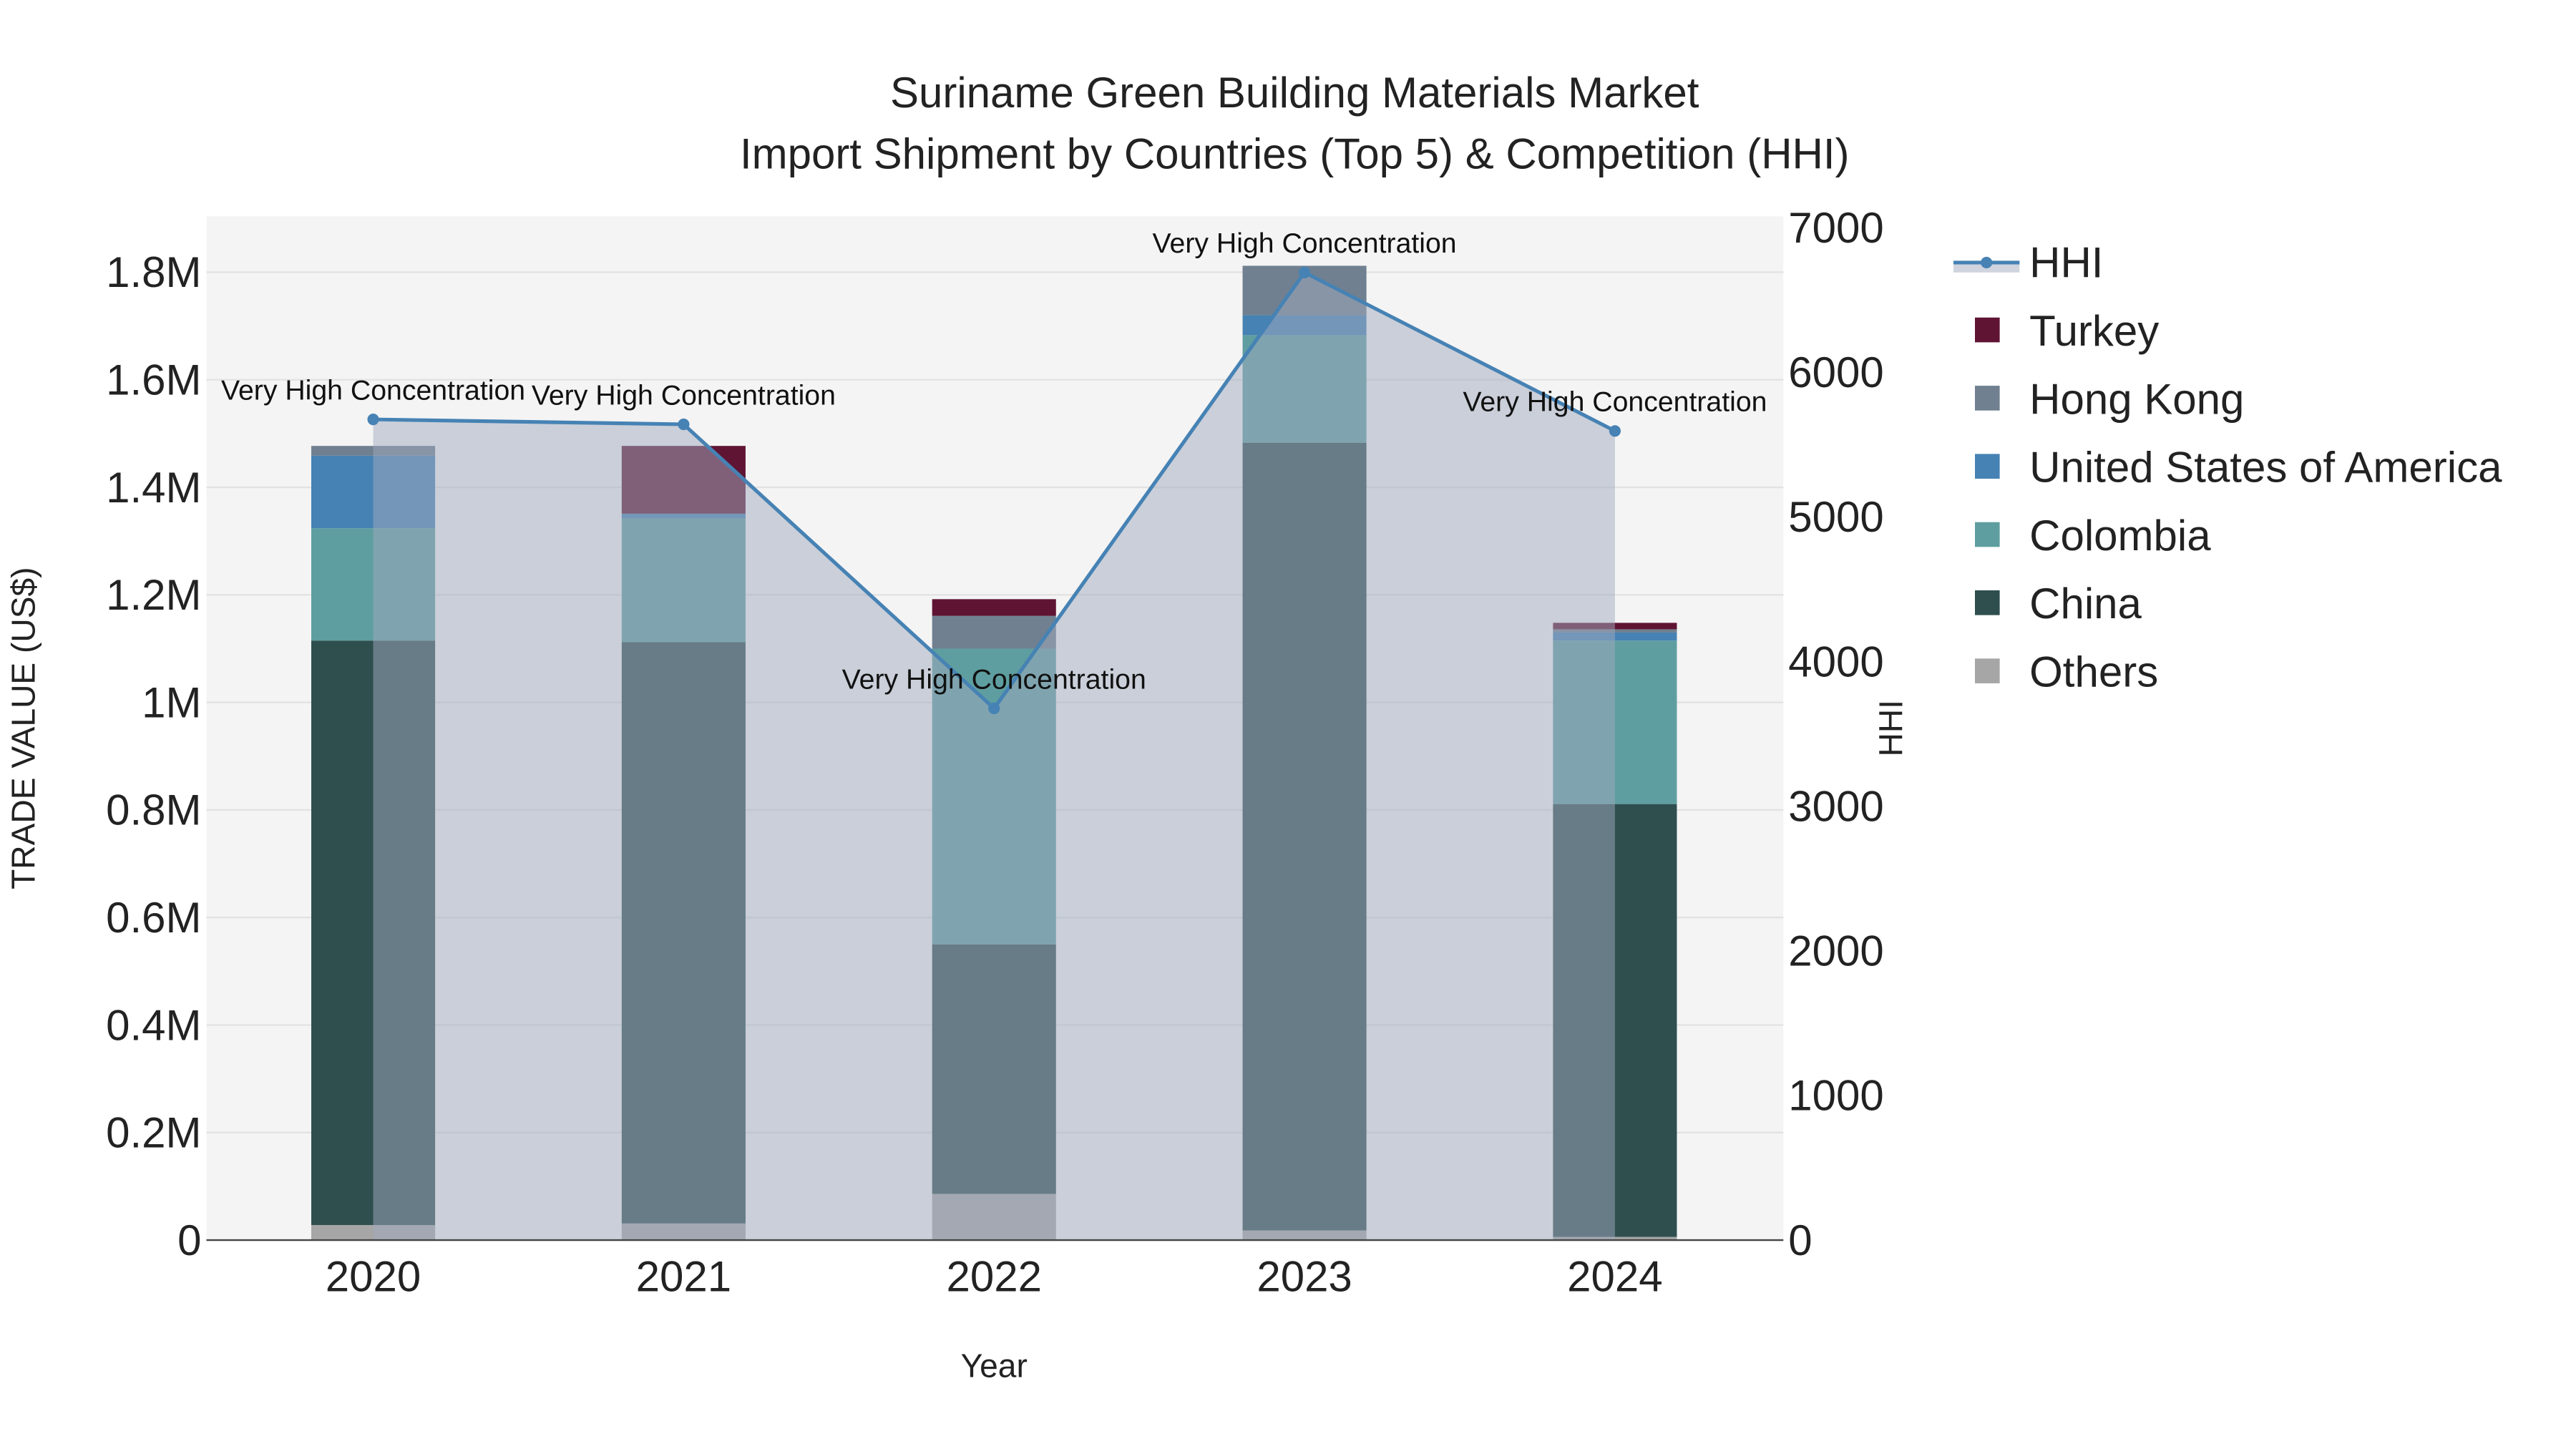 This screenshot has height=1449, width=2576. What do you see at coordinates (153, 488) in the screenshot?
I see `y-tick-label: 1.4M` at bounding box center [153, 488].